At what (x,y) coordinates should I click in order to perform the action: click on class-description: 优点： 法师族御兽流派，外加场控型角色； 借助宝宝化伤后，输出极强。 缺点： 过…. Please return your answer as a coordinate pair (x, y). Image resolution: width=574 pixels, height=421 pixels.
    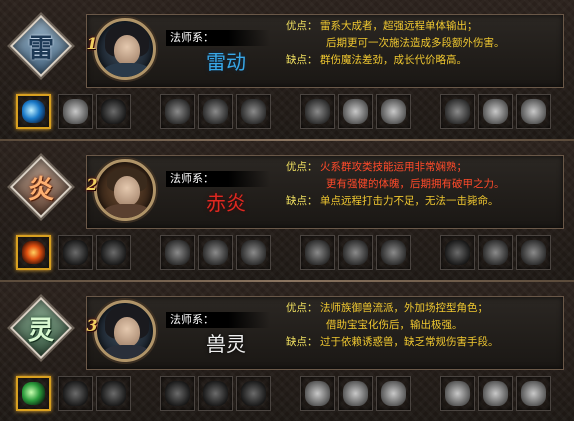
    Looking at the image, I should click on (417, 333).